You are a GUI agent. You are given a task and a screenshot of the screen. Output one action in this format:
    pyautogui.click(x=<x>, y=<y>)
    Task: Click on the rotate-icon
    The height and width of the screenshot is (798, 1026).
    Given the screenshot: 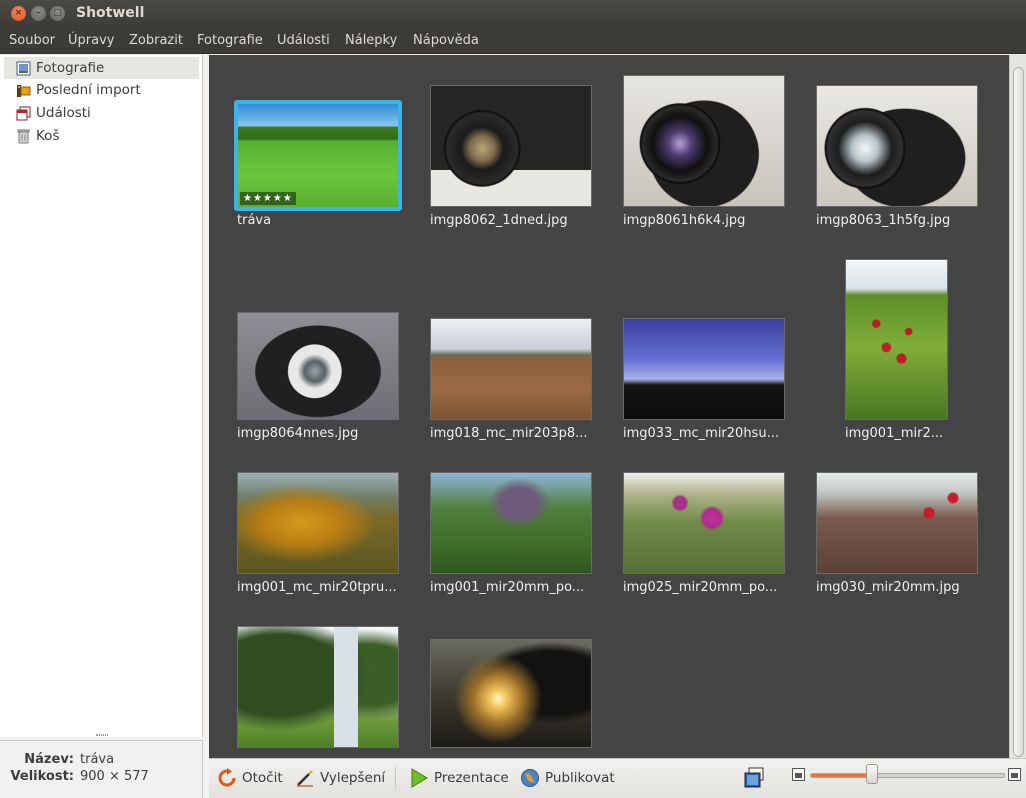 What is the action you would take?
    pyautogui.click(x=227, y=777)
    